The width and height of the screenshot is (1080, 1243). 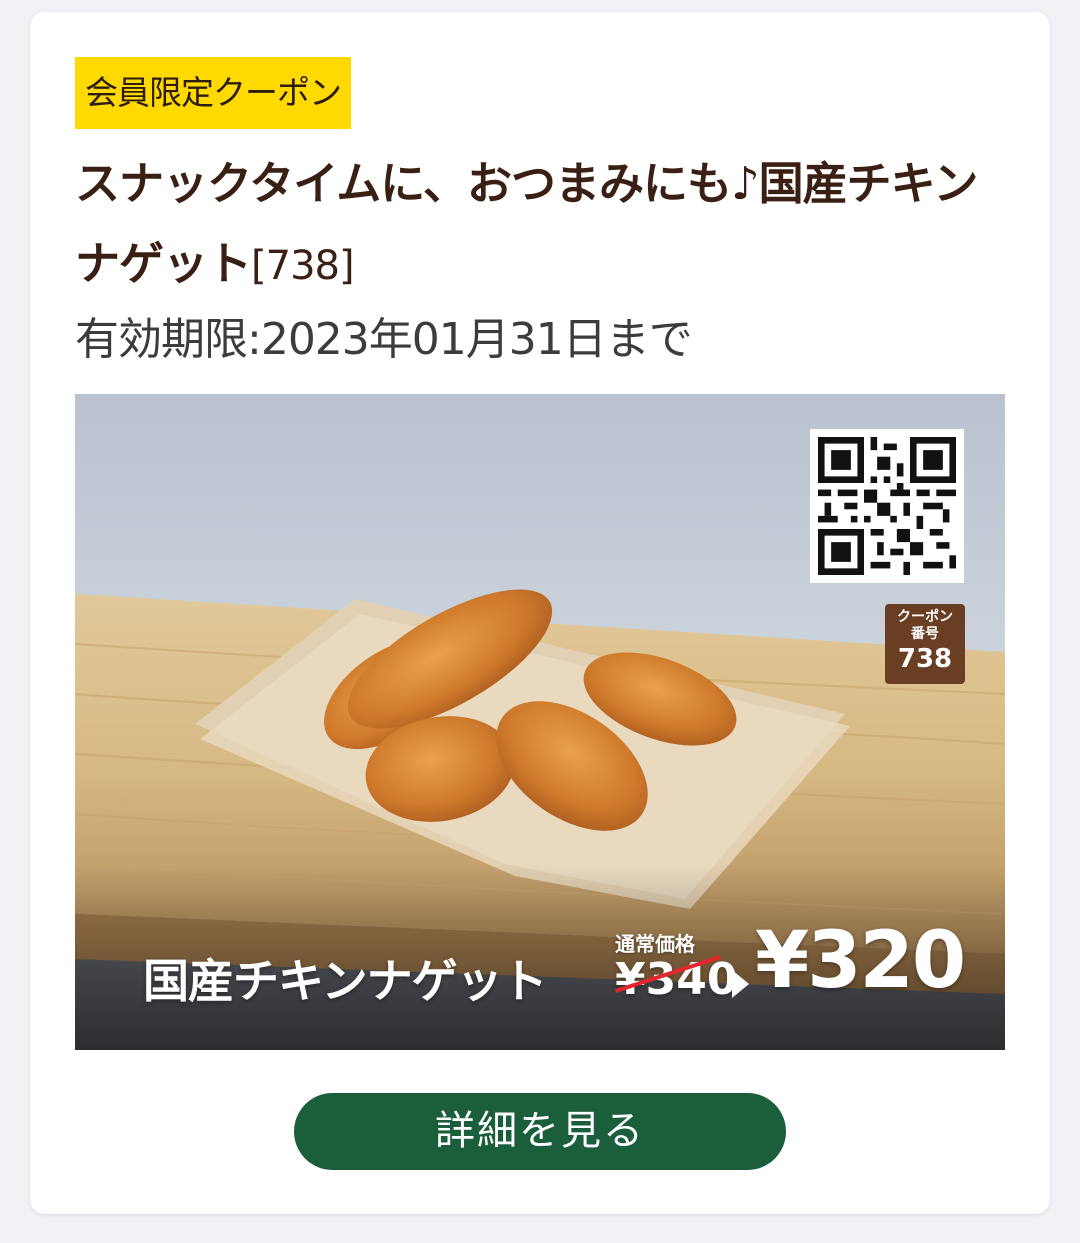 I want to click on coupon-title: スナックタイムに、おつまみにも♪国産チキンナゲット[738], so click(x=537, y=225).